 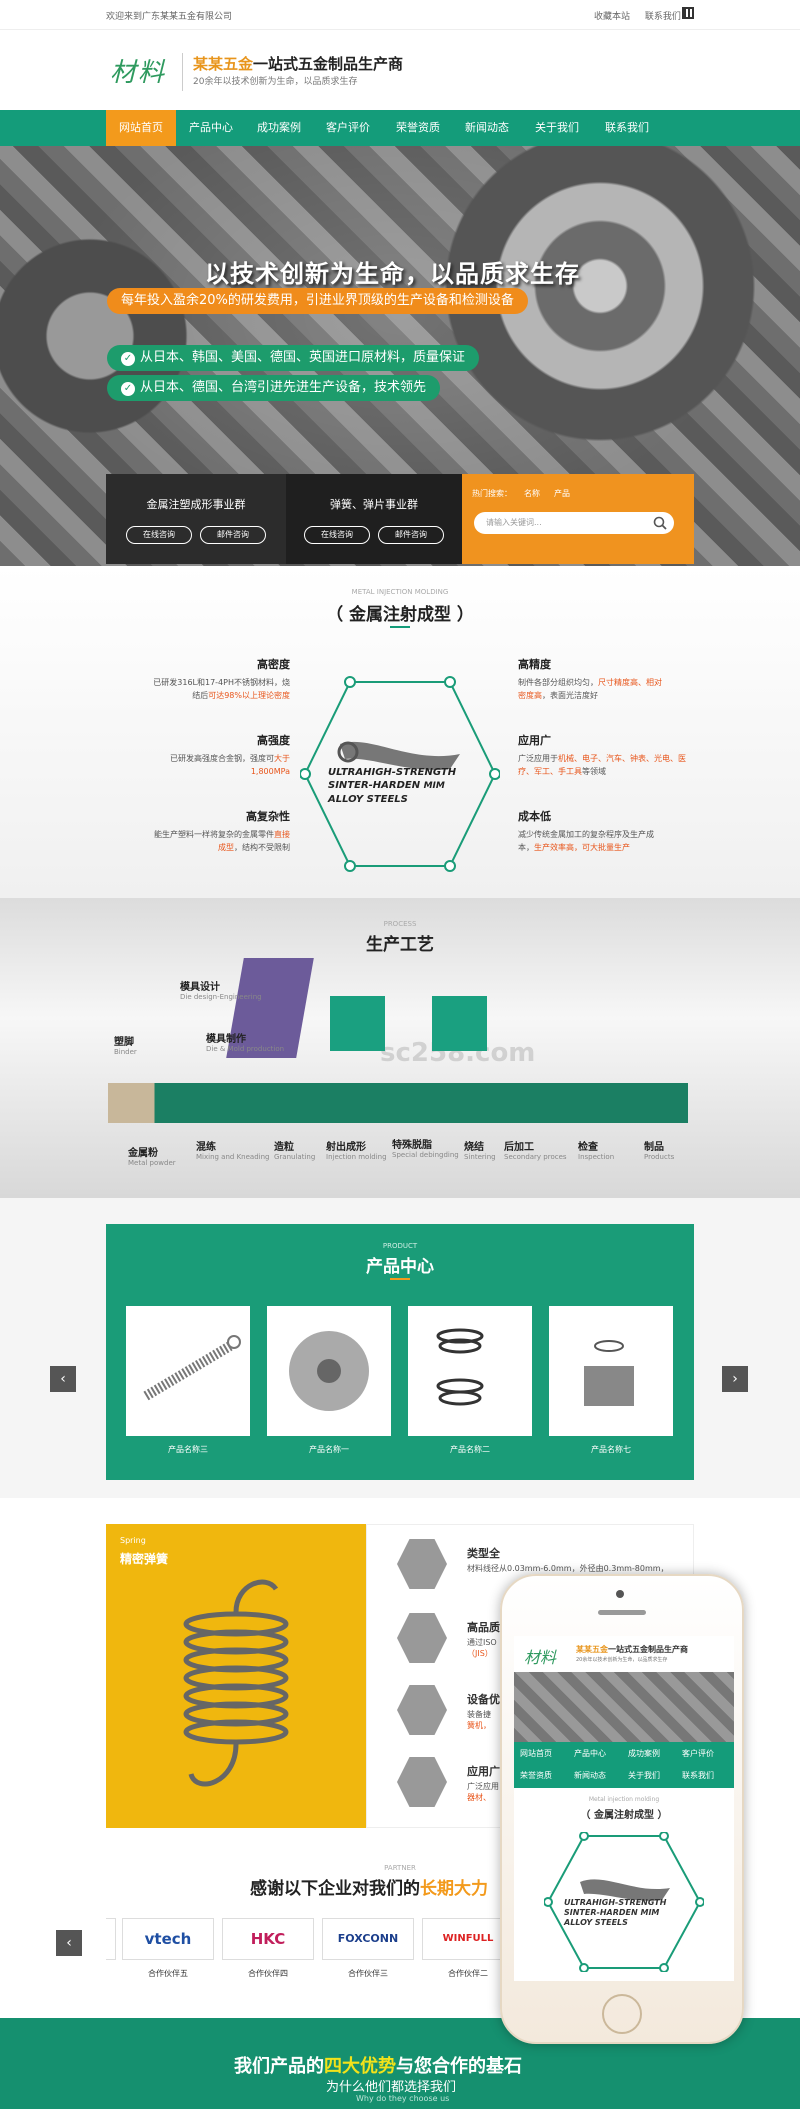 I want to click on mim-consult-button: 在线咨询, so click(x=159, y=535).